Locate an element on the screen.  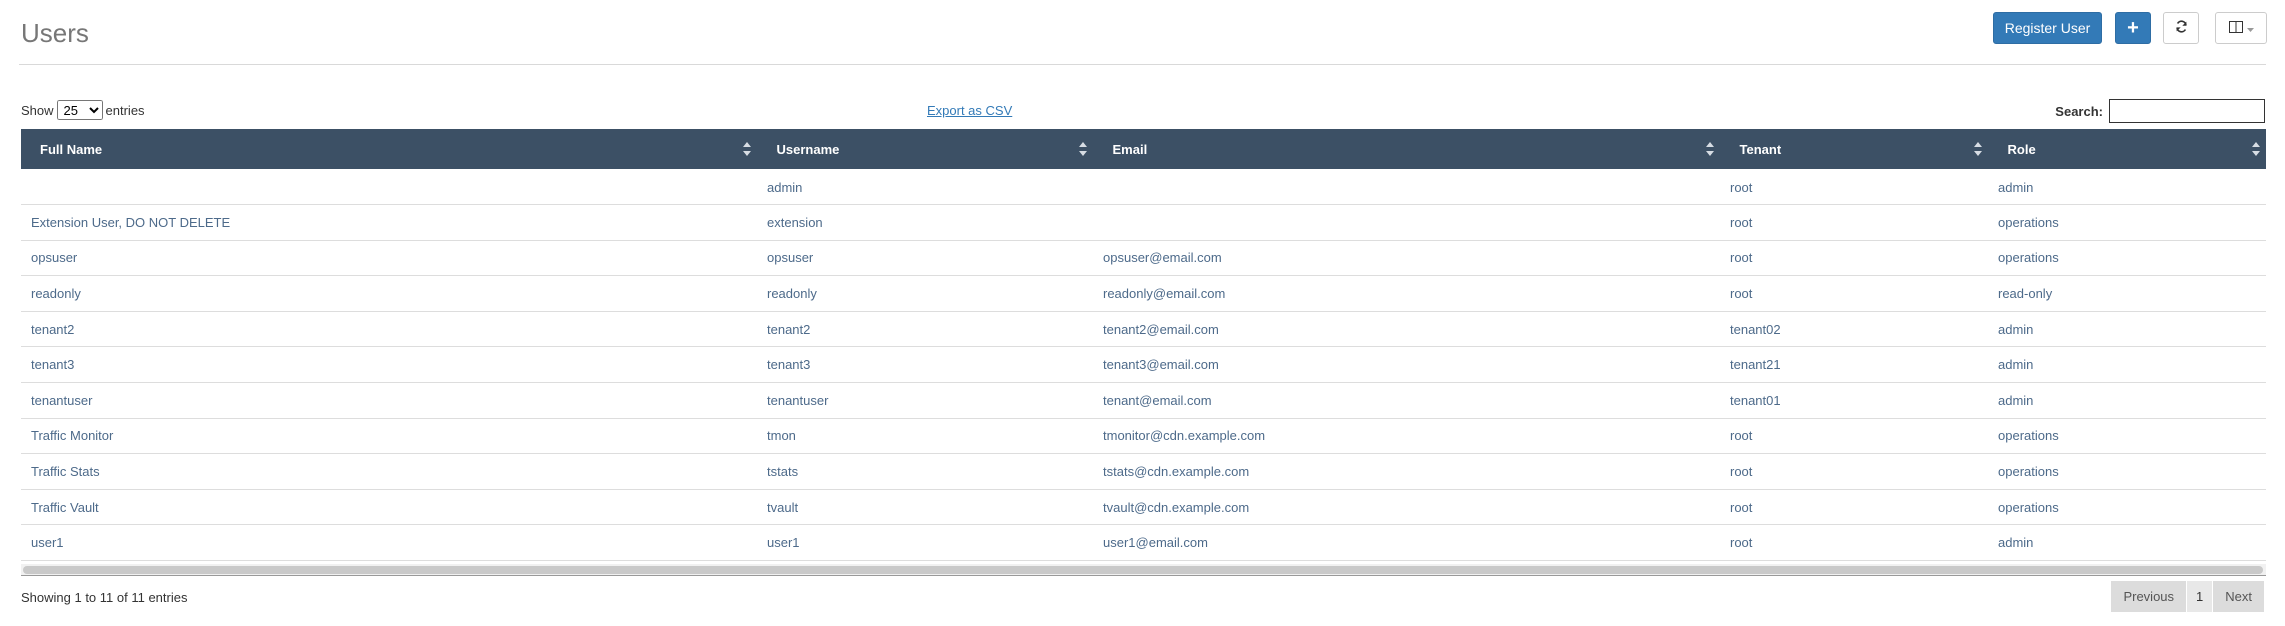
cell-full-name: tenant3 is located at coordinates (53, 365).